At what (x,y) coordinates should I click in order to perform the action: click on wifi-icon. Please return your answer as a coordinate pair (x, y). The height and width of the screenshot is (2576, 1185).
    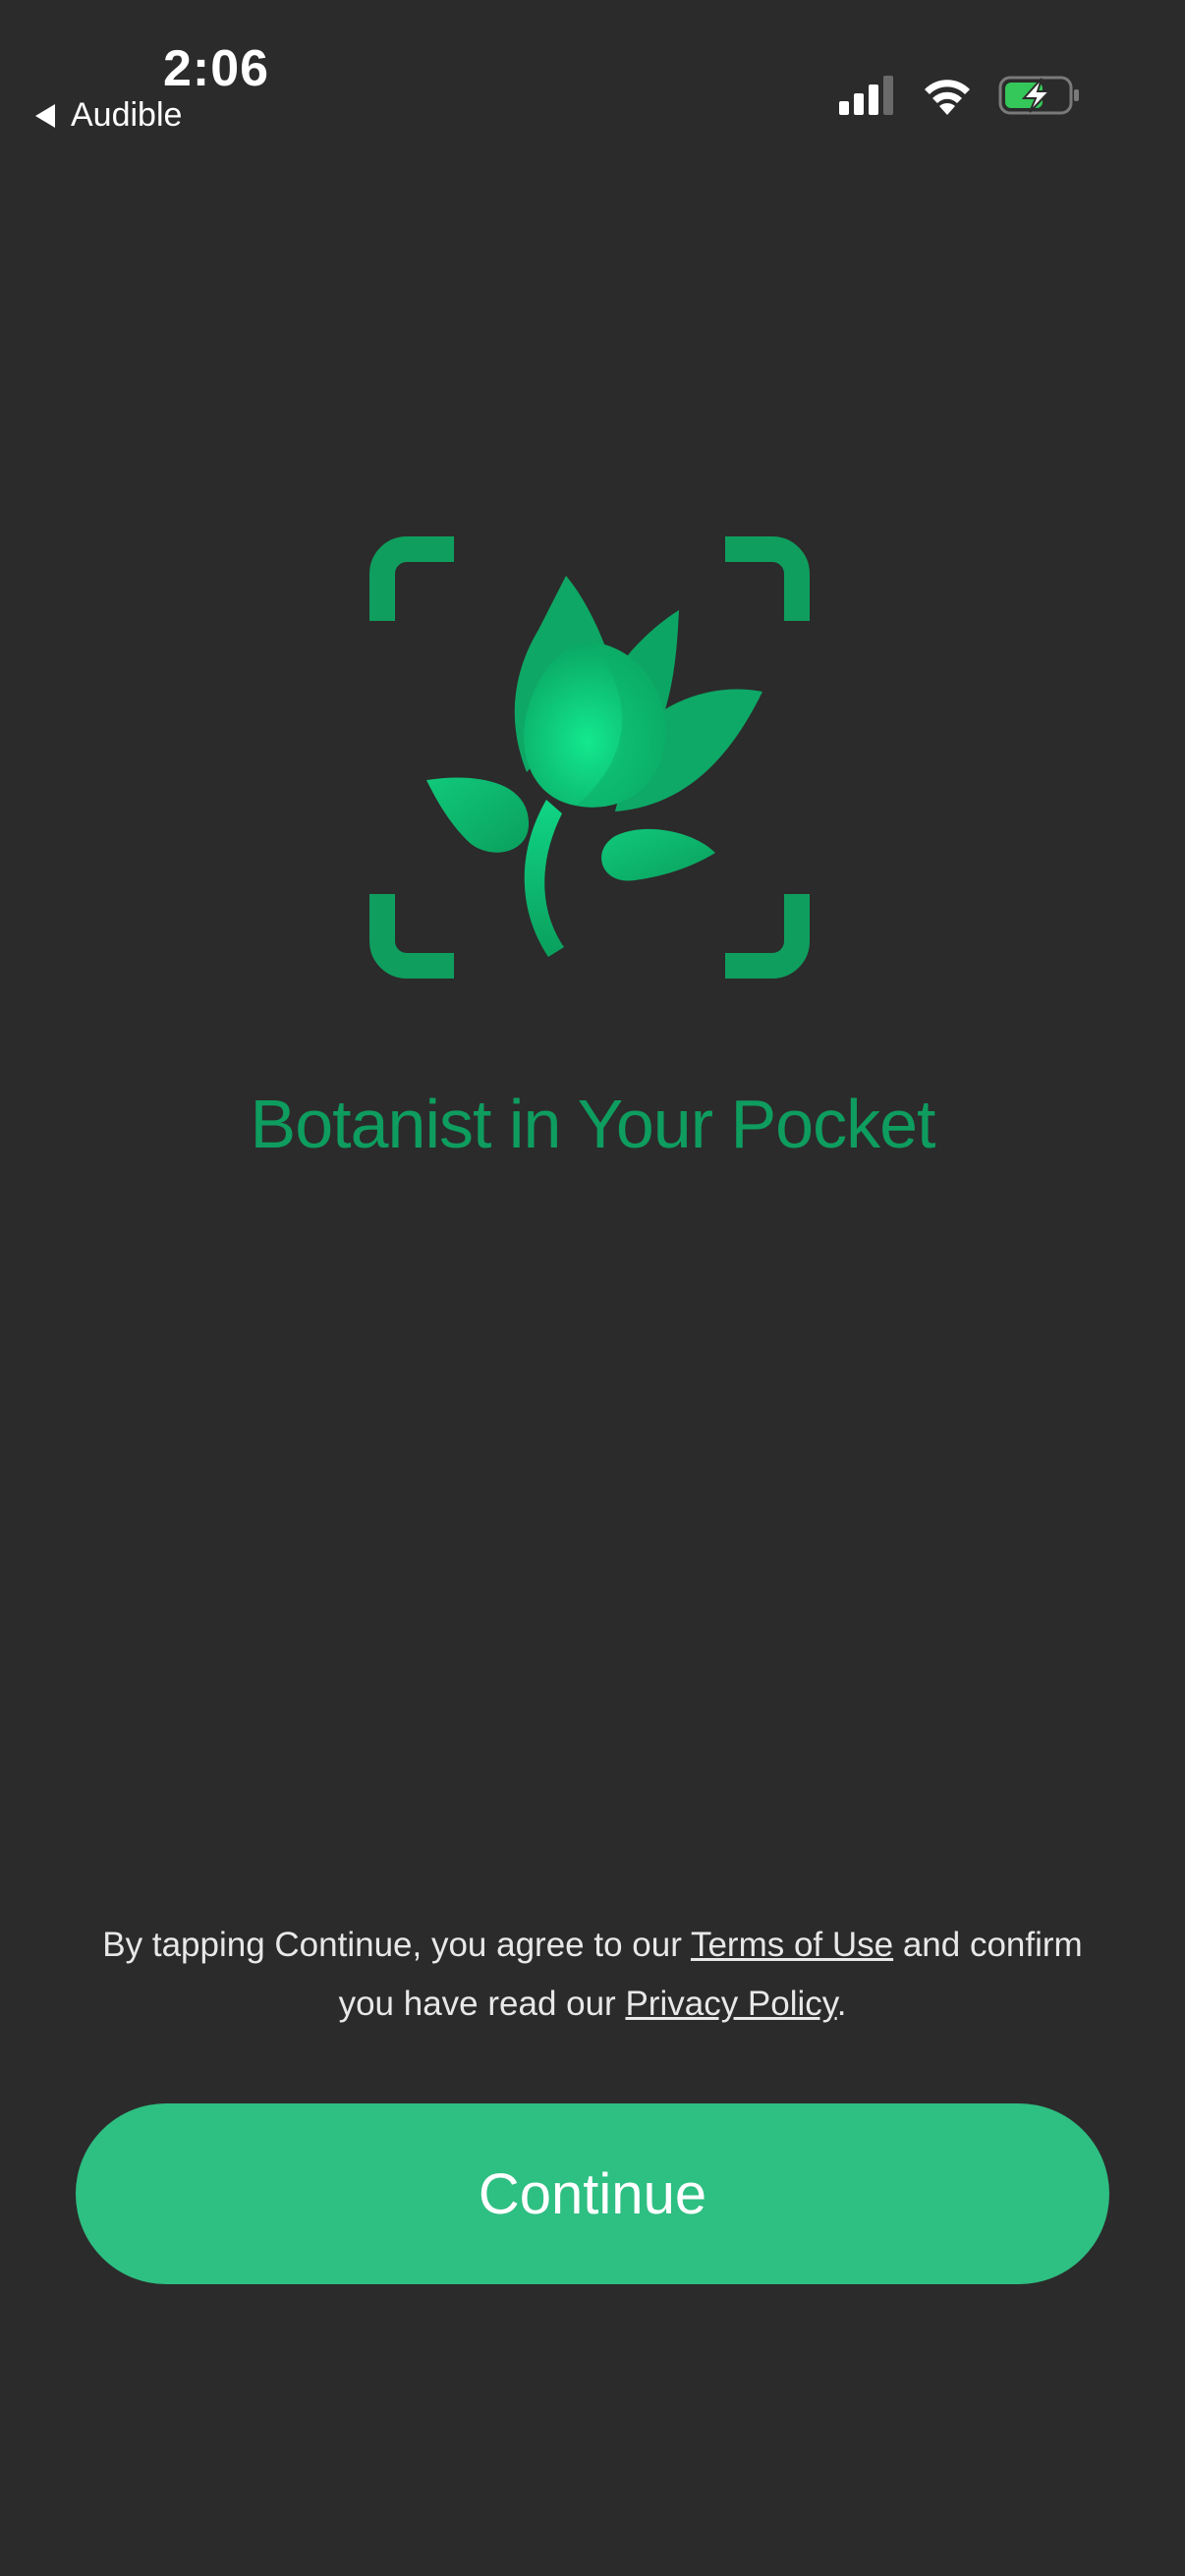
    Looking at the image, I should click on (948, 97).